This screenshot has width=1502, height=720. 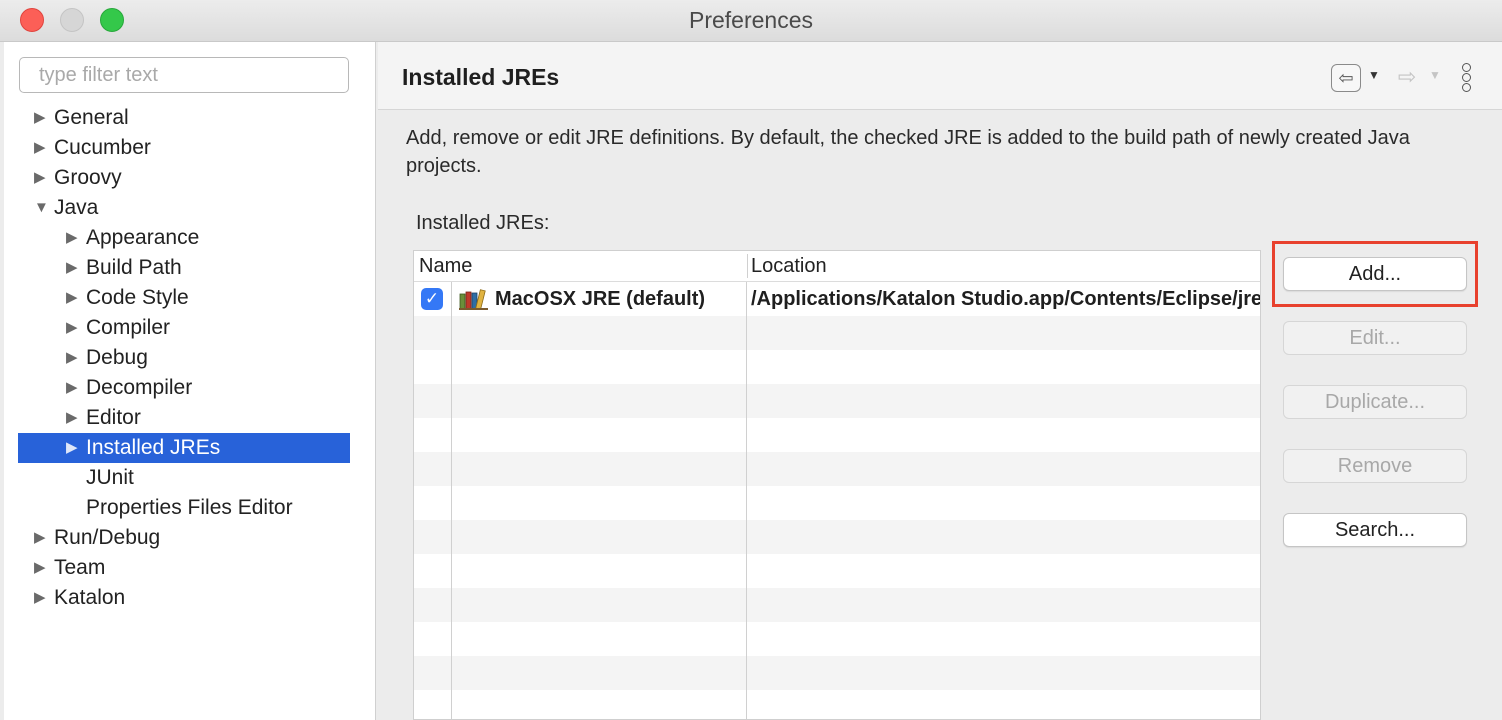 I want to click on window-title: Preferences, so click(x=750, y=20).